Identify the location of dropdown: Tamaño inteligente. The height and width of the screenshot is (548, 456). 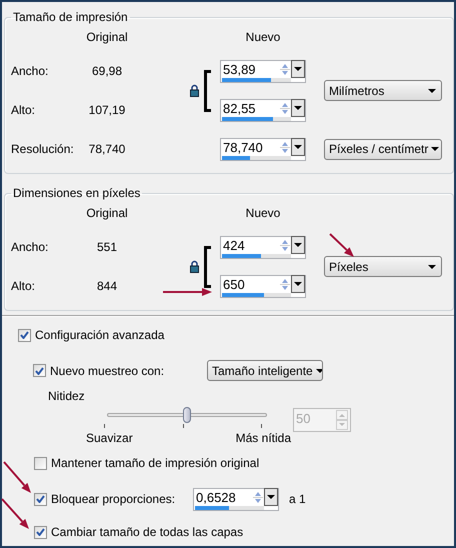
(265, 370).